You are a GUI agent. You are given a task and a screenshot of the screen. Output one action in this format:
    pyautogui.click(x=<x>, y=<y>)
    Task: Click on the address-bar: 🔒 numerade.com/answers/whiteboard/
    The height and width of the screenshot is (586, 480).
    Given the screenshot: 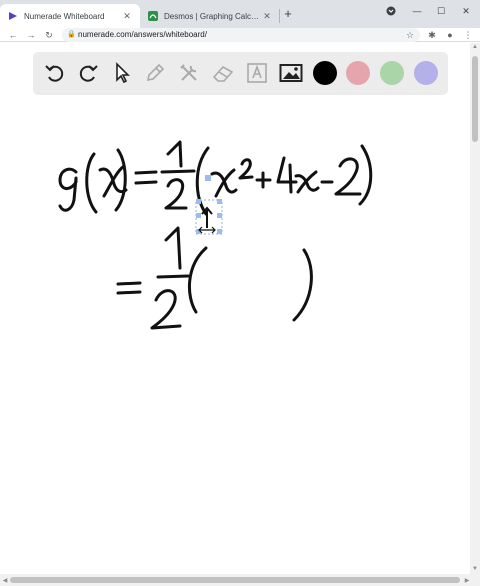 What is the action you would take?
    pyautogui.click(x=241, y=35)
    